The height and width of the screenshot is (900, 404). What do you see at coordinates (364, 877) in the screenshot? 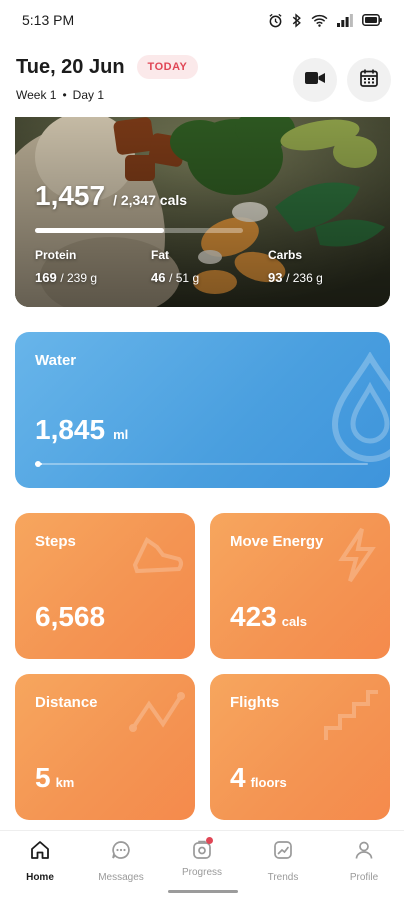
I see `tab-label: Profile` at bounding box center [364, 877].